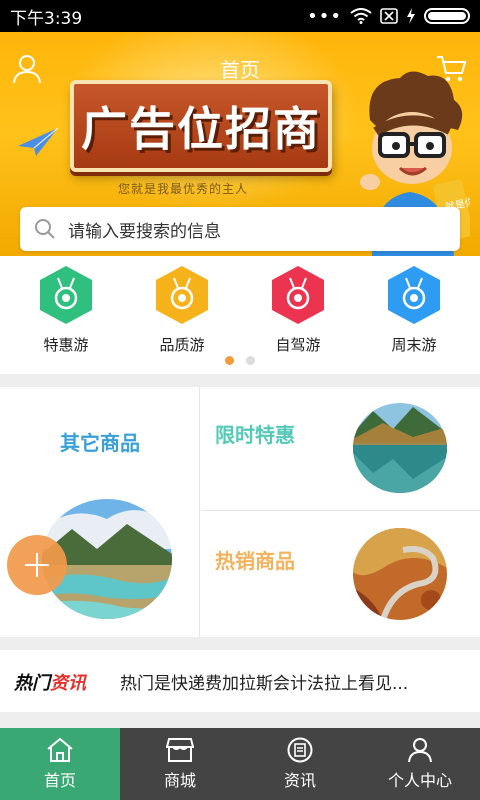  I want to click on carousel-dot, so click(250, 360).